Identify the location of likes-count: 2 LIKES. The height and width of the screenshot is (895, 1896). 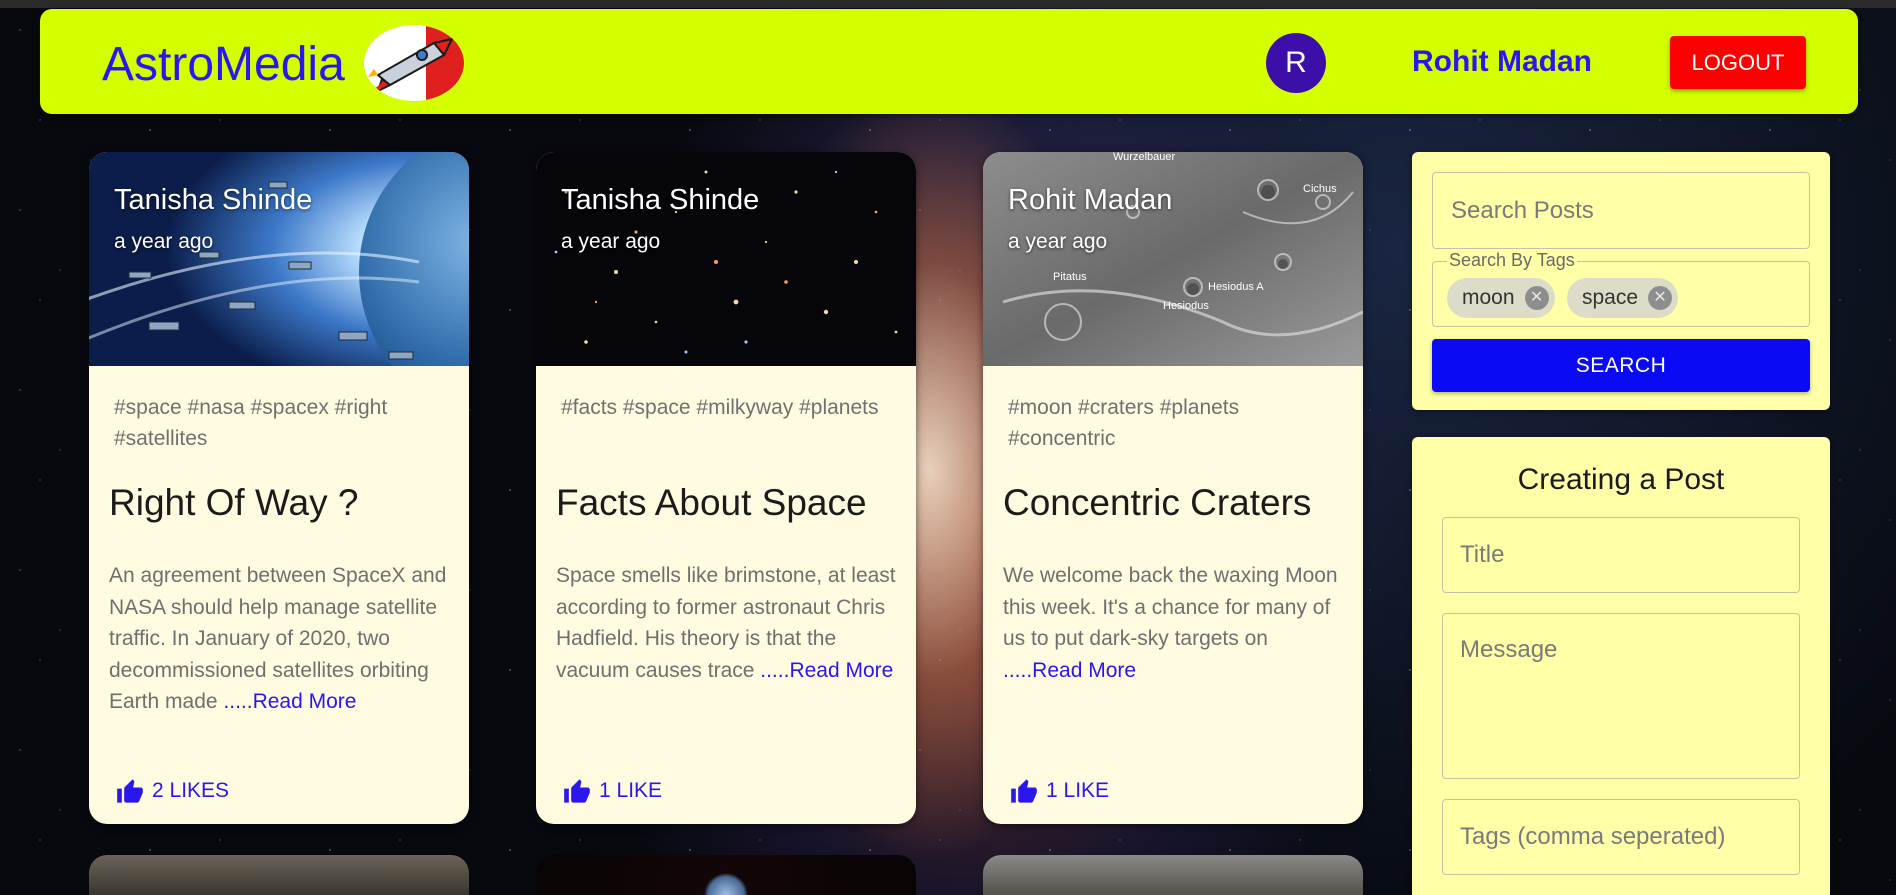
(191, 790).